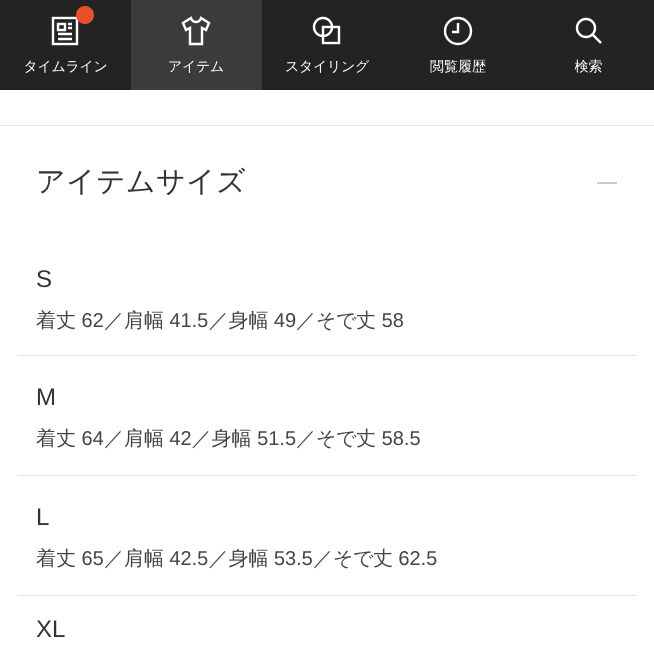 The height and width of the screenshot is (654, 654). Describe the element at coordinates (229, 439) in the screenshot. I see `size-measurements: 着丈 64／肩幅 42／身幅 51.5／そで丈 58.5` at that location.